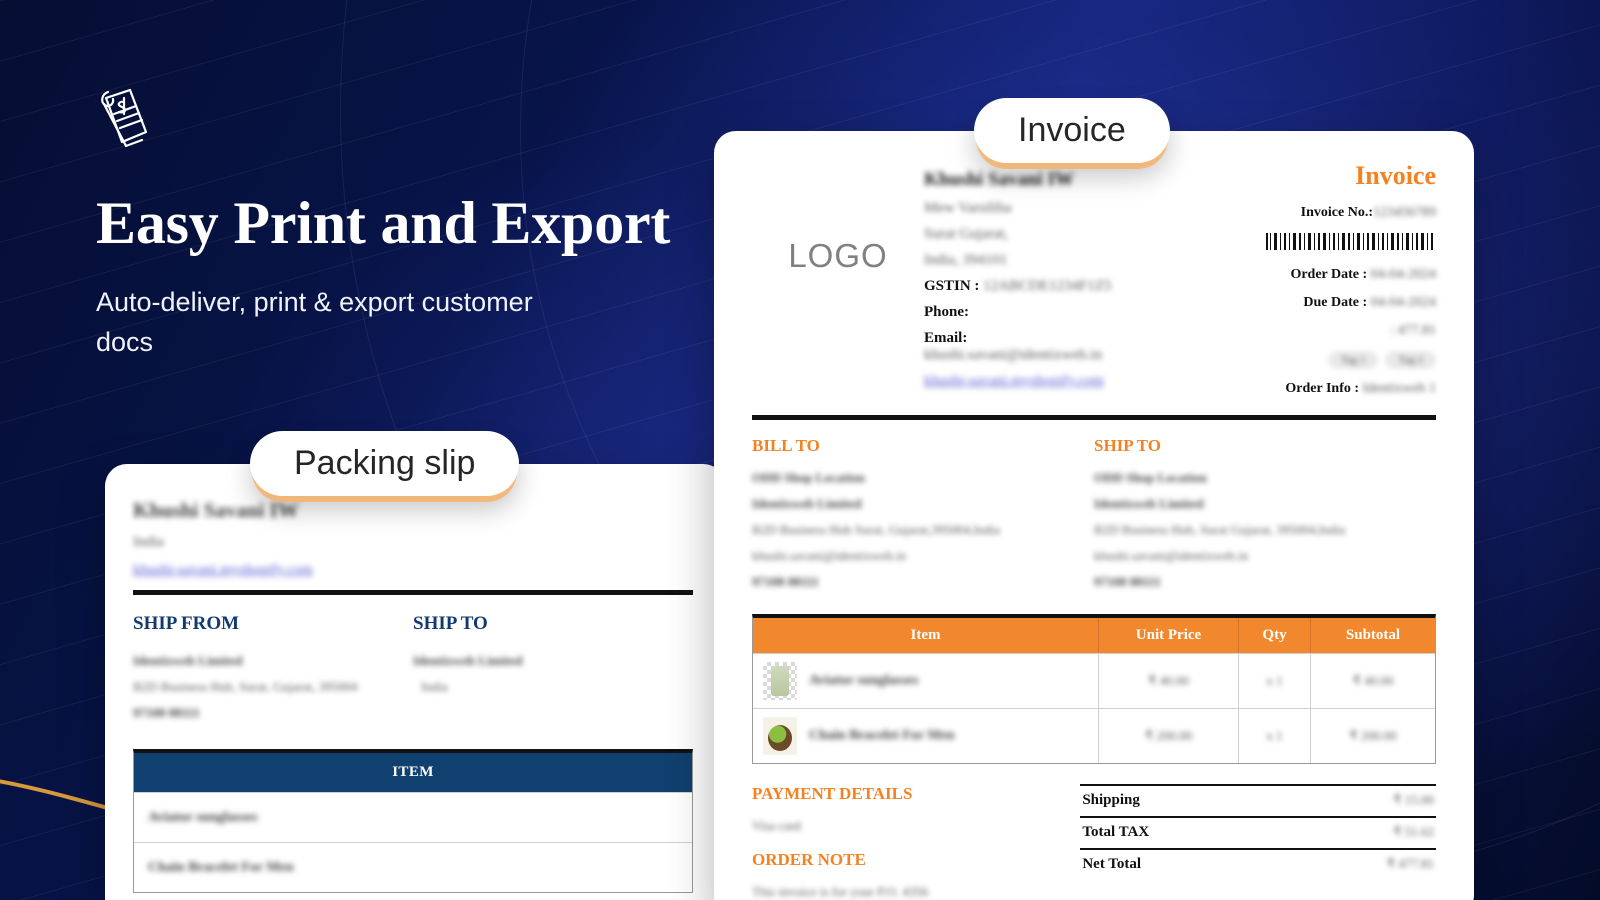 The image size is (1600, 900). I want to click on packing-slip-ship-to: SHIP TO Identixweb Limited India, so click(553, 672).